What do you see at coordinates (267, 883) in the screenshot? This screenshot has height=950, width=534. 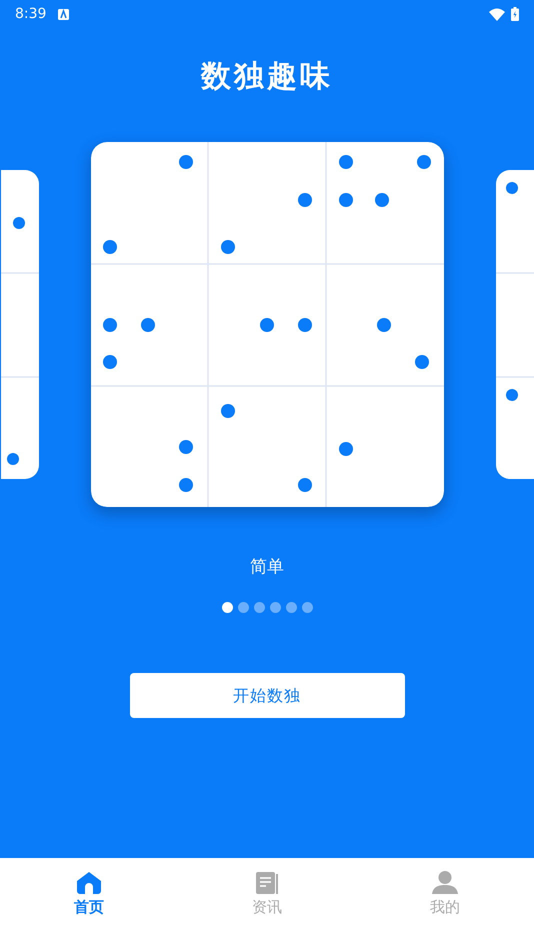 I see `document-icon` at bounding box center [267, 883].